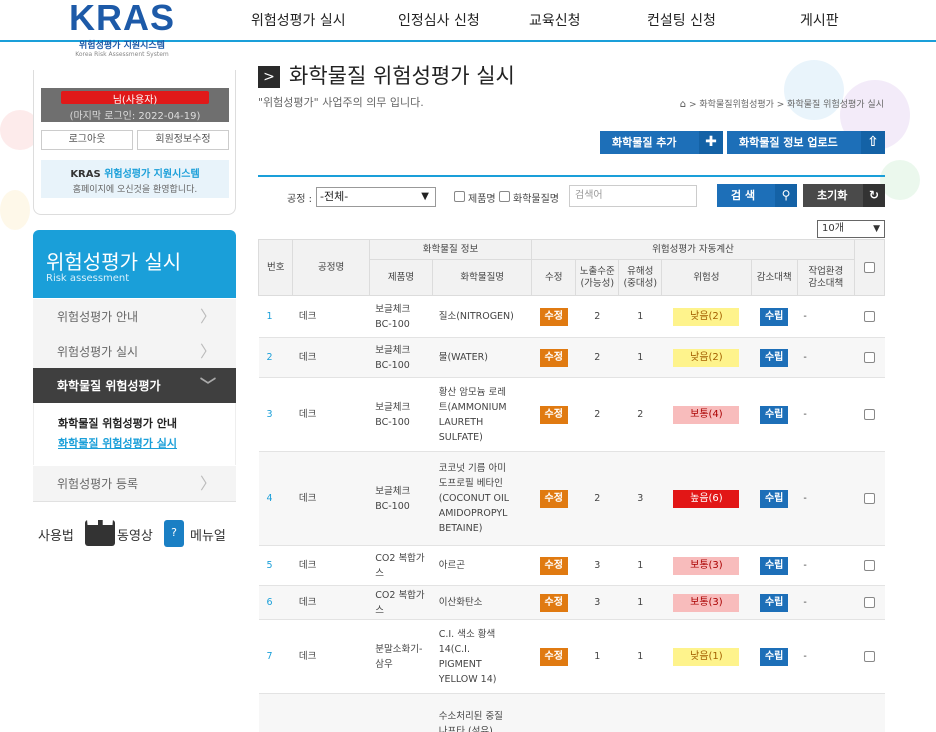 The width and height of the screenshot is (936, 732). Describe the element at coordinates (571, 357) in the screenshot. I see `table-row: 2 데크 보글체크 BC-100 물(WATER) 수정 2 1 낮음(2) 수립 -` at that location.